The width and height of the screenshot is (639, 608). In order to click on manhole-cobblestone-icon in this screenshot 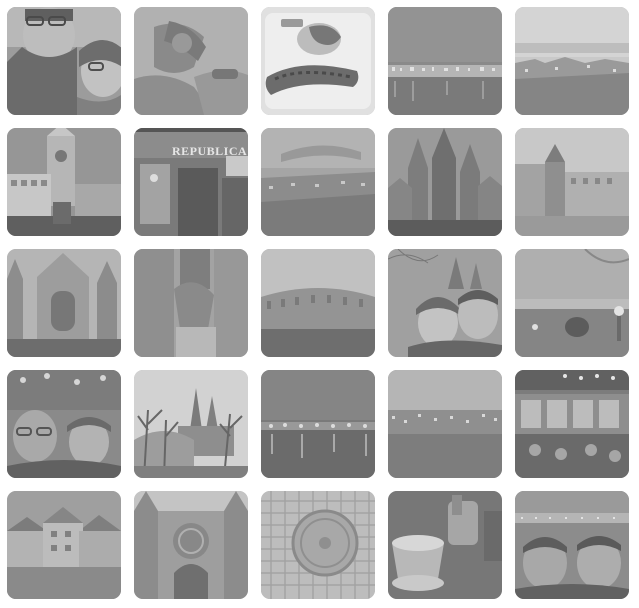, I will do `click(318, 545)`.